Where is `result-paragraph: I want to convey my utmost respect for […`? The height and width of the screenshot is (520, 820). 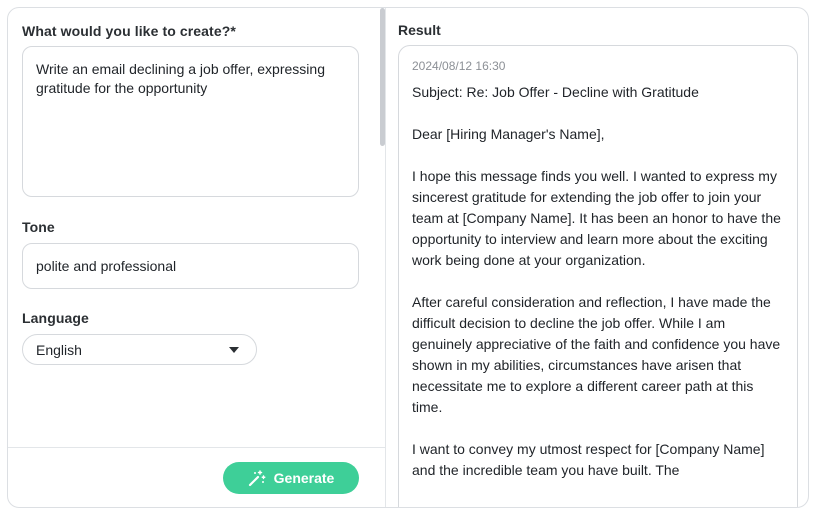
result-paragraph: I want to convey my utmost respect for [… is located at coordinates (588, 459).